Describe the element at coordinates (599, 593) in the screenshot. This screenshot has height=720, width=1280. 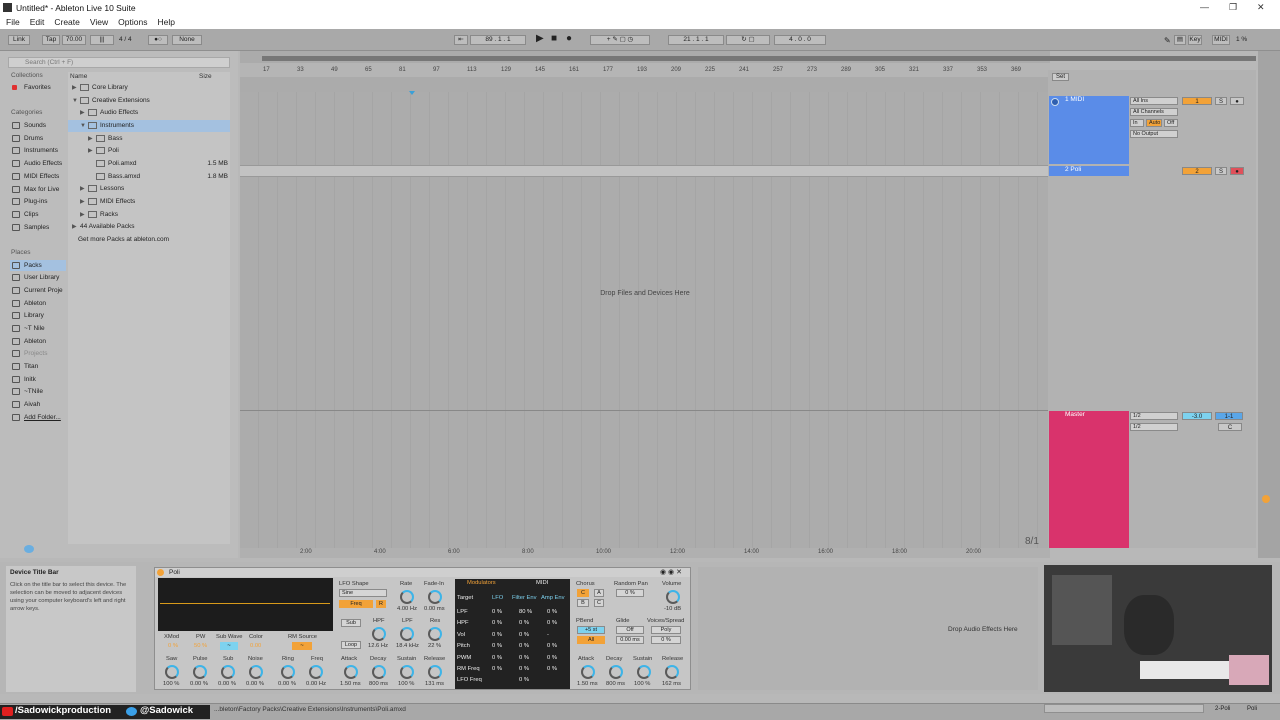
I see `chorus-a-button: A` at that location.